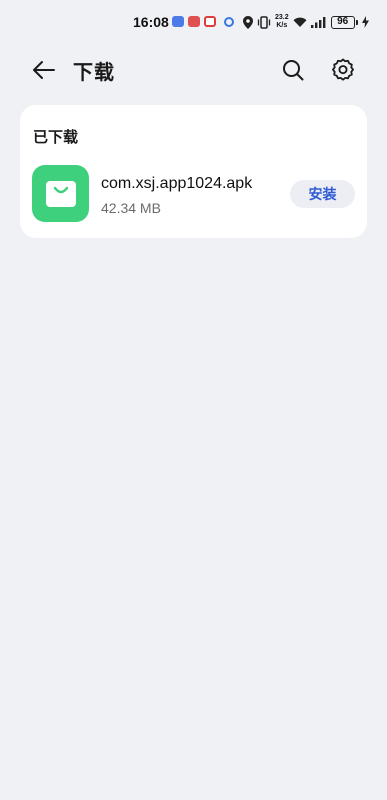 The width and height of the screenshot is (387, 800). Describe the element at coordinates (282, 25) in the screenshot. I see `network-speed-unit: K/s` at that location.